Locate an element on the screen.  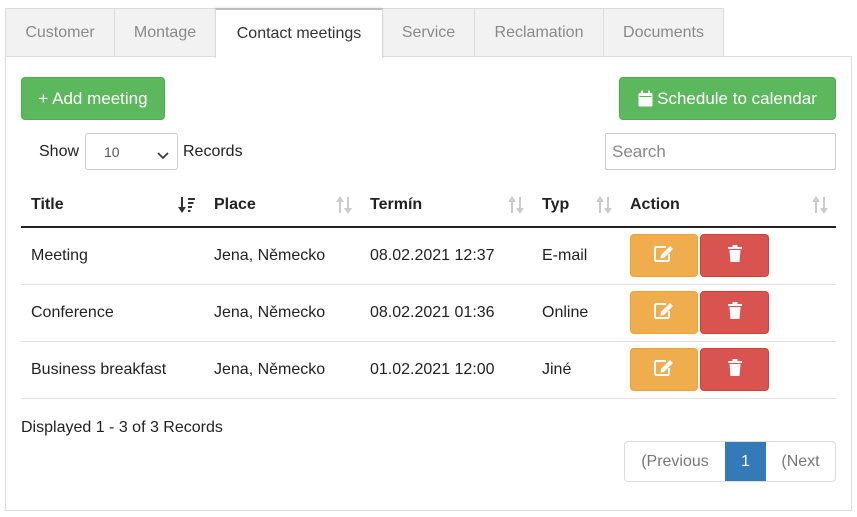
column-header-termin-label: Termín is located at coordinates (396, 204).